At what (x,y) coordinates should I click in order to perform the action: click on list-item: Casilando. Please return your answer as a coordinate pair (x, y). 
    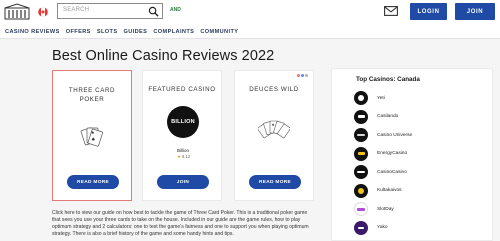
    Looking at the image, I should click on (383, 117).